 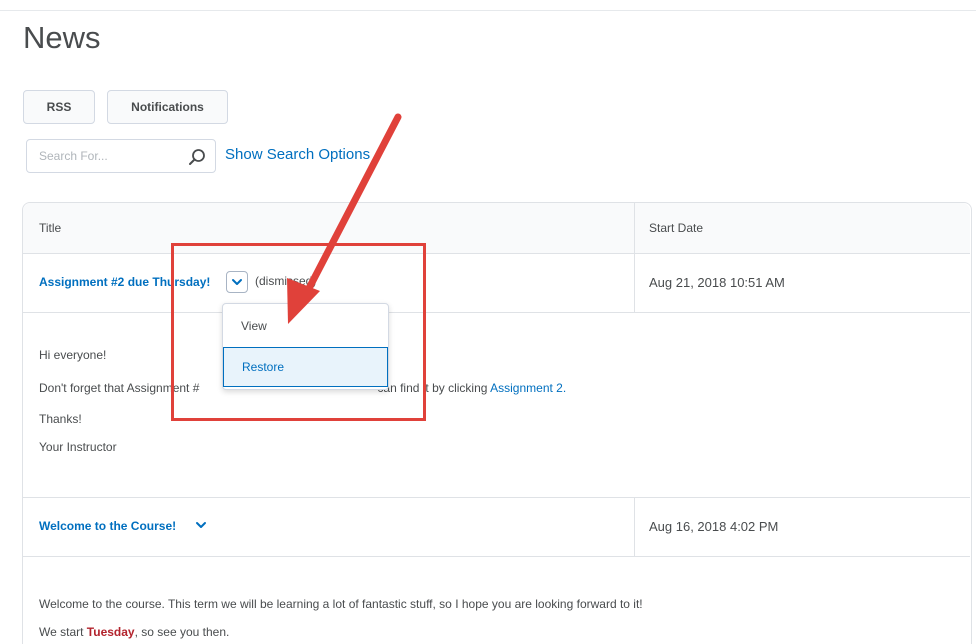 What do you see at coordinates (197, 157) in the screenshot?
I see `search-icon` at bounding box center [197, 157].